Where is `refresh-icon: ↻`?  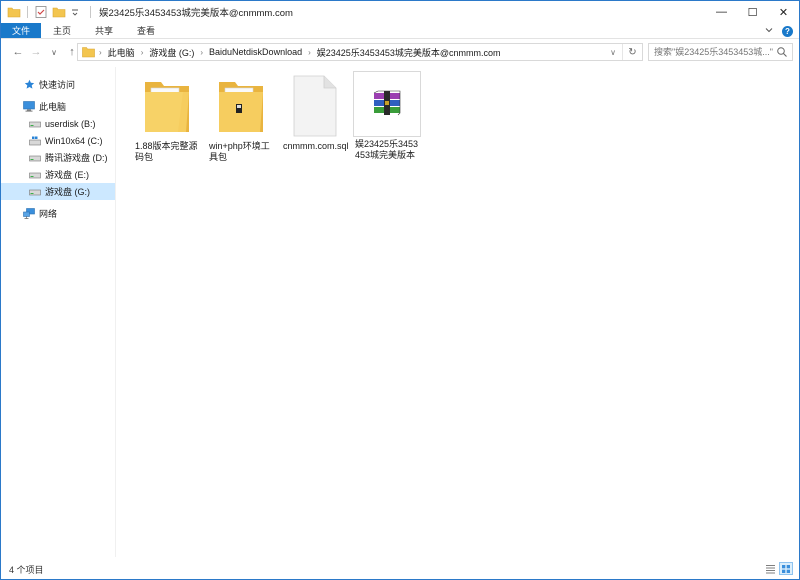
refresh-icon: ↻ is located at coordinates (632, 52).